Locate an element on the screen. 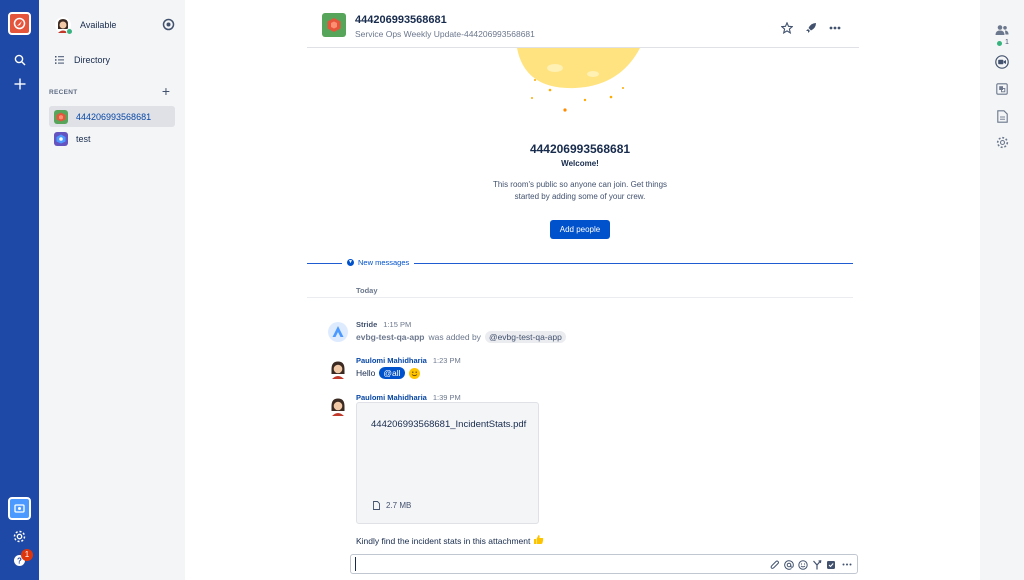 The height and width of the screenshot is (580, 1024). sidebar-item-room-444206993568681: 444206993568681 is located at coordinates (112, 116).